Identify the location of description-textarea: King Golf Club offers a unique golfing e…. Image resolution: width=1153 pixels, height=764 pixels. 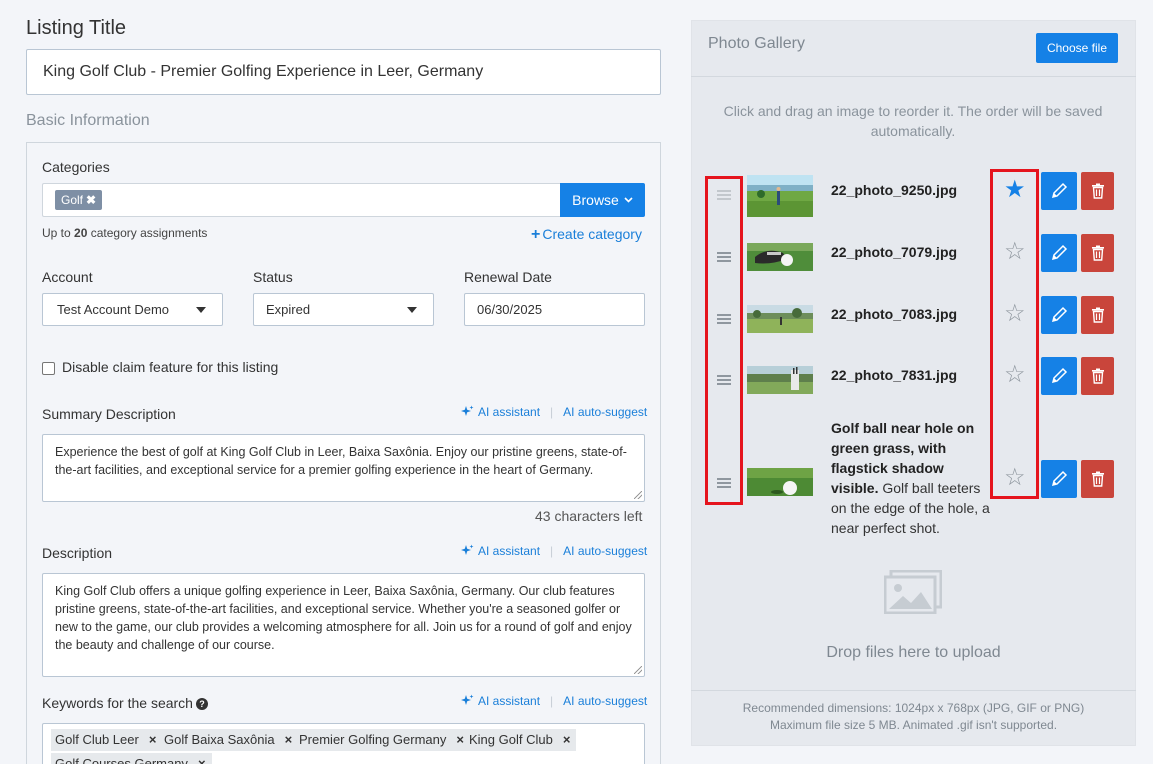
(343, 625).